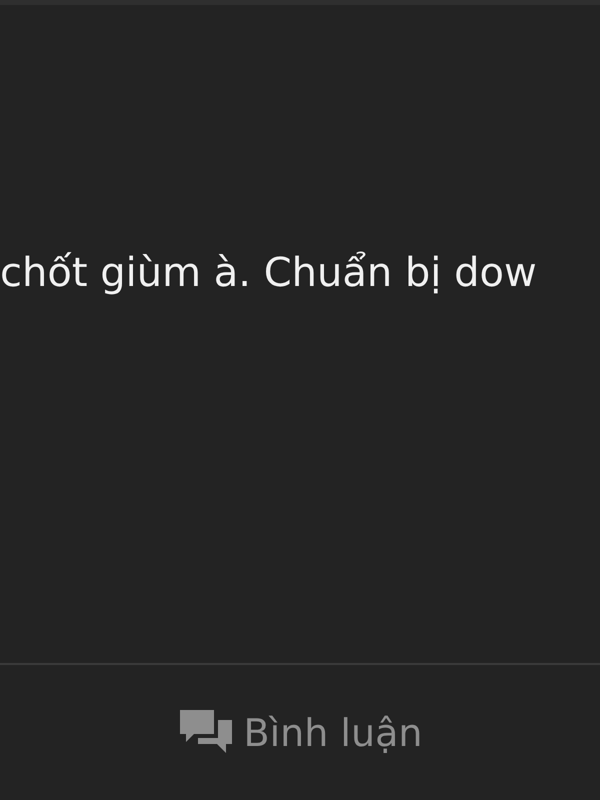  What do you see at coordinates (269, 273) in the screenshot?
I see `post-text: chốt giùm à. Chuẩn bị dow` at bounding box center [269, 273].